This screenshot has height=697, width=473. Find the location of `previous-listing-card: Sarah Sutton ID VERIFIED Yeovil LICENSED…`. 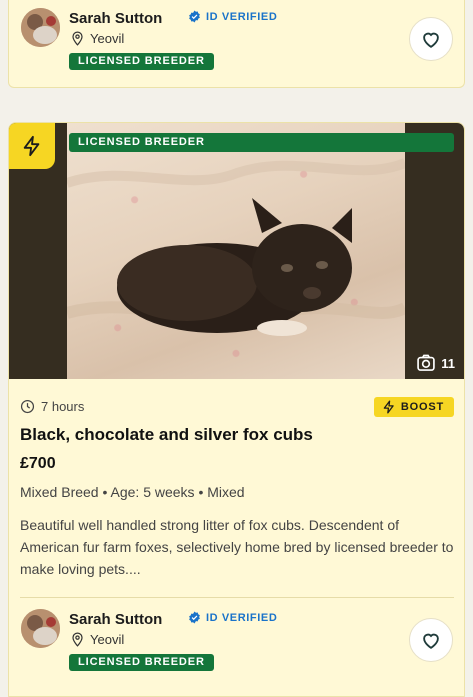

previous-listing-card: Sarah Sutton ID VERIFIED Yeovil LICENSED… is located at coordinates (236, 44).